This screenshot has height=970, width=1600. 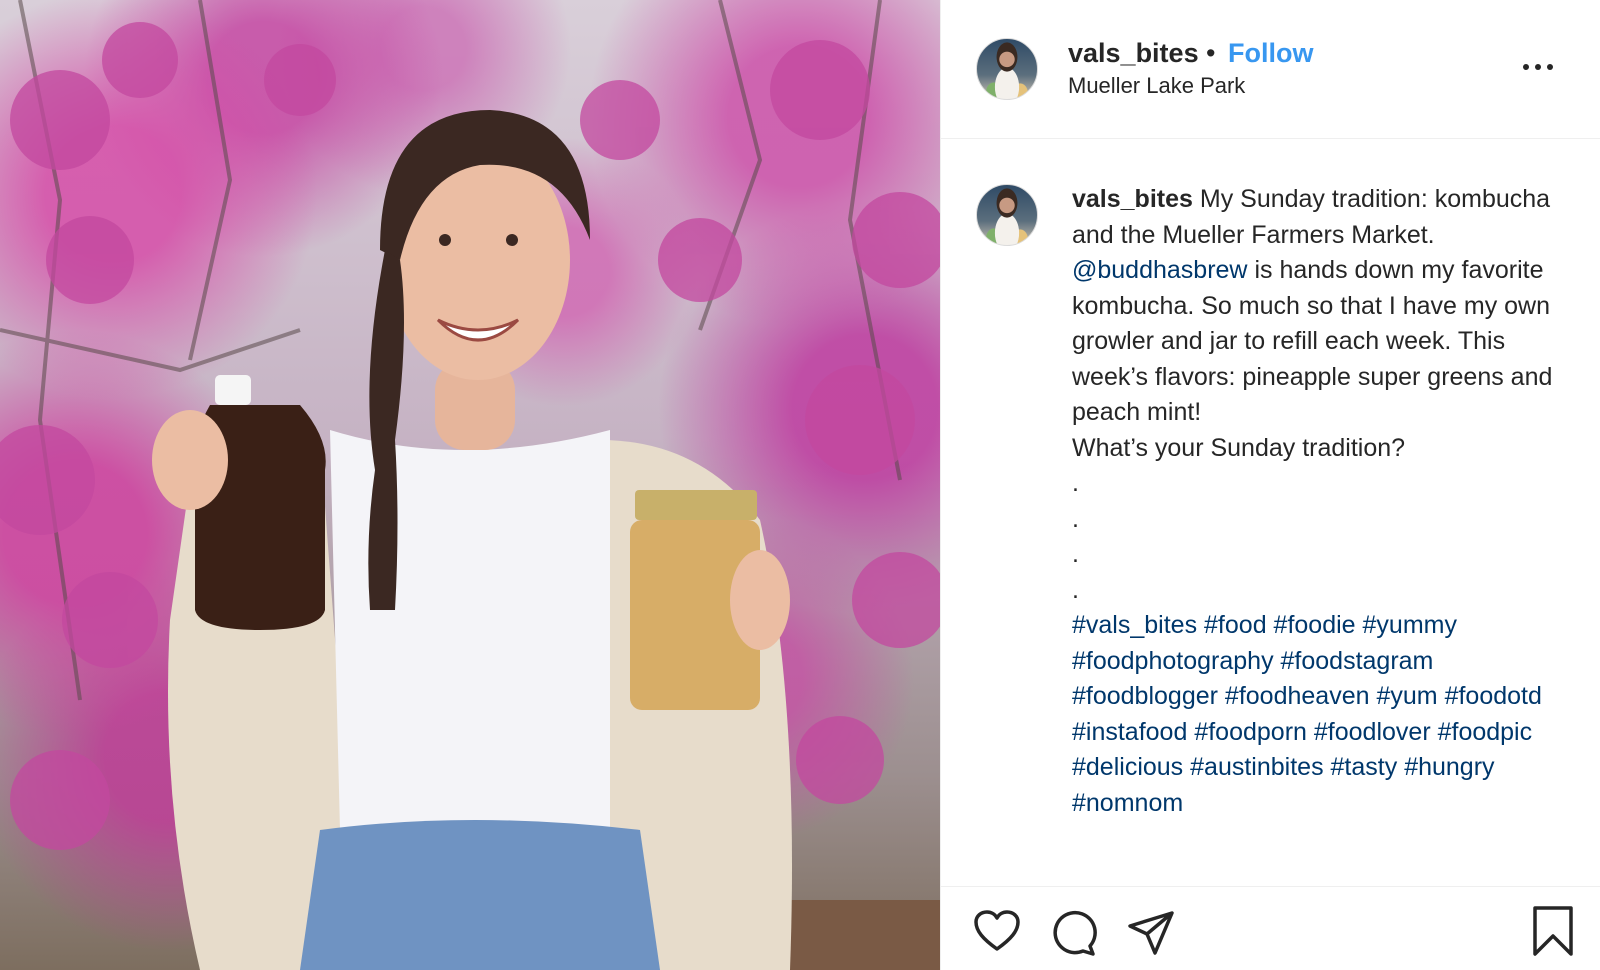 I want to click on bookmark-icon, so click(x=1553, y=931).